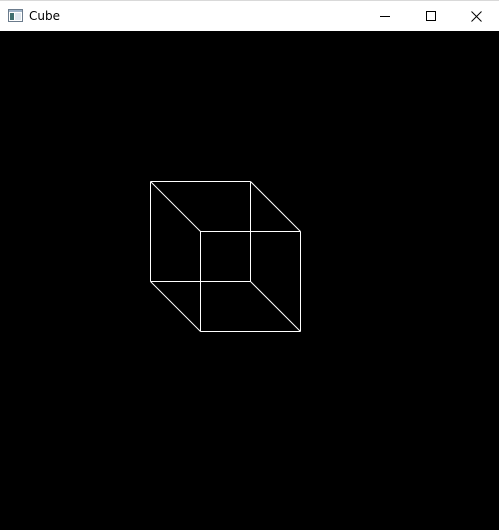  Describe the element at coordinates (15, 15) in the screenshot. I see `app-window-icon` at that location.